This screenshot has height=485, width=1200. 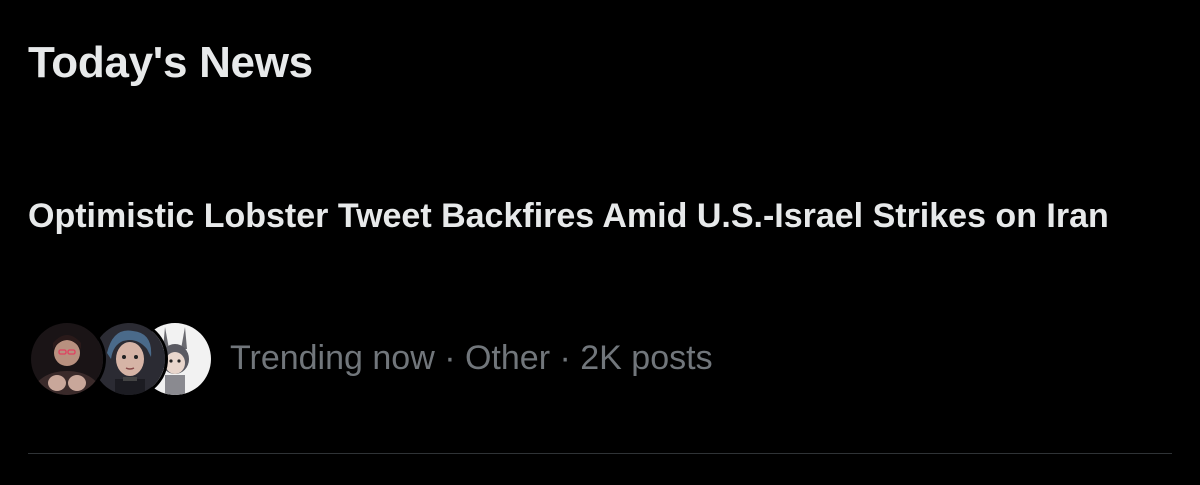 I want to click on news-meta-text: Trending now · Other · 2K posts, so click(x=471, y=358).